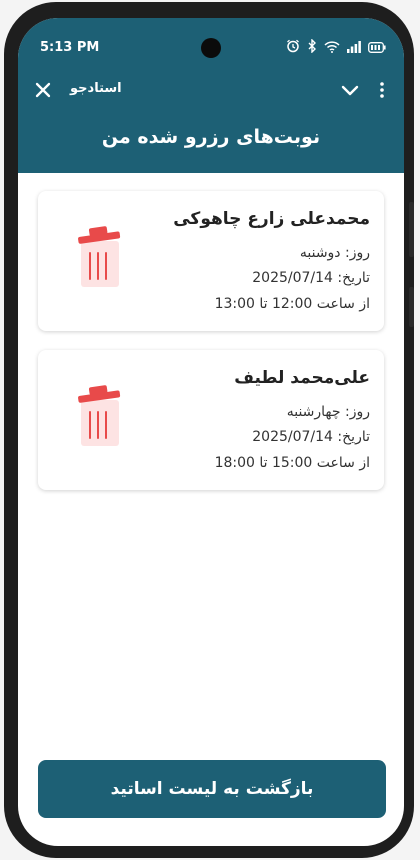  I want to click on alarm-icon, so click(293, 47).